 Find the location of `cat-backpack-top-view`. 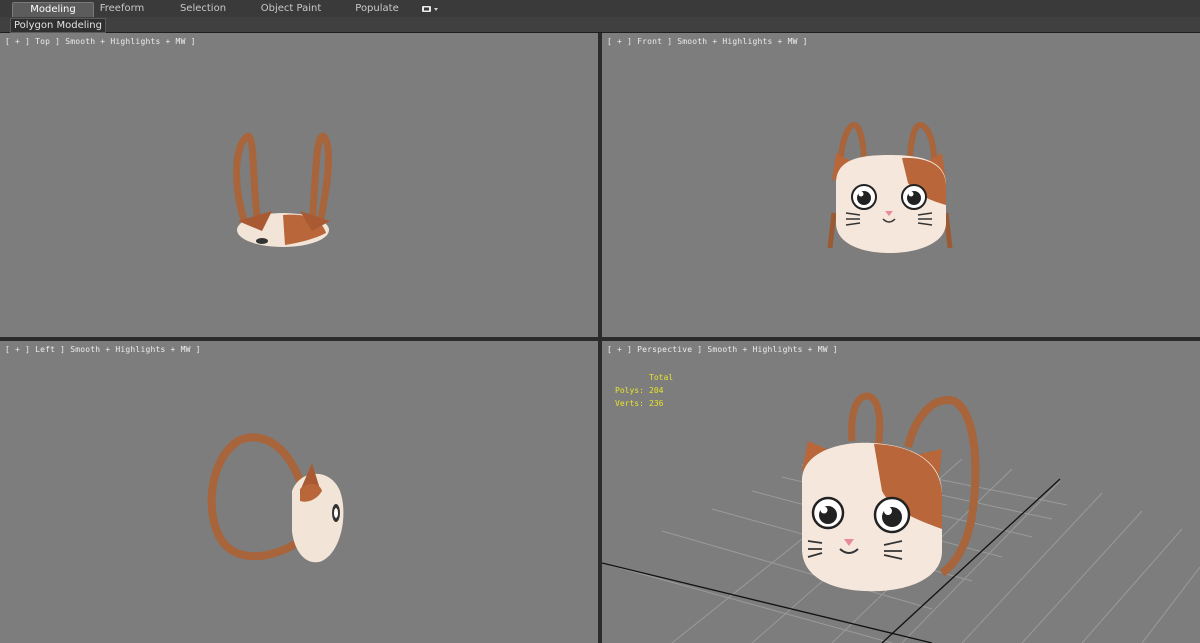

cat-backpack-top-view is located at coordinates (283, 189).